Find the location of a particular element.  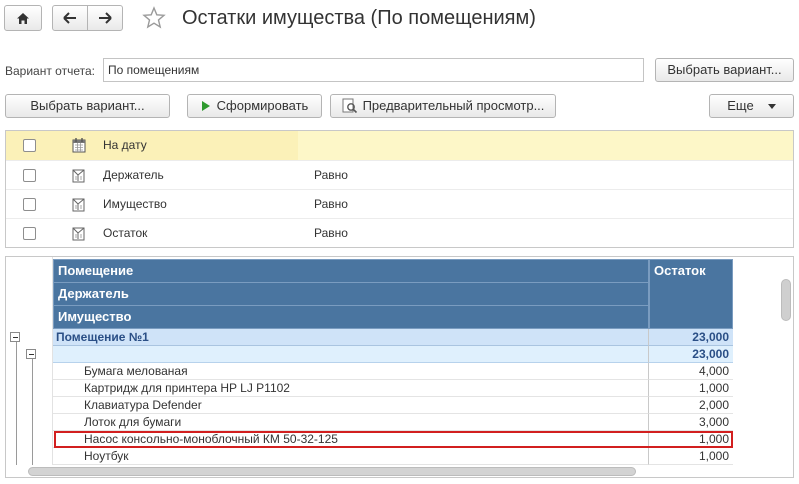

cell-name: Насос консольно-моноблочный КМ 50-32-125 is located at coordinates (351, 439).